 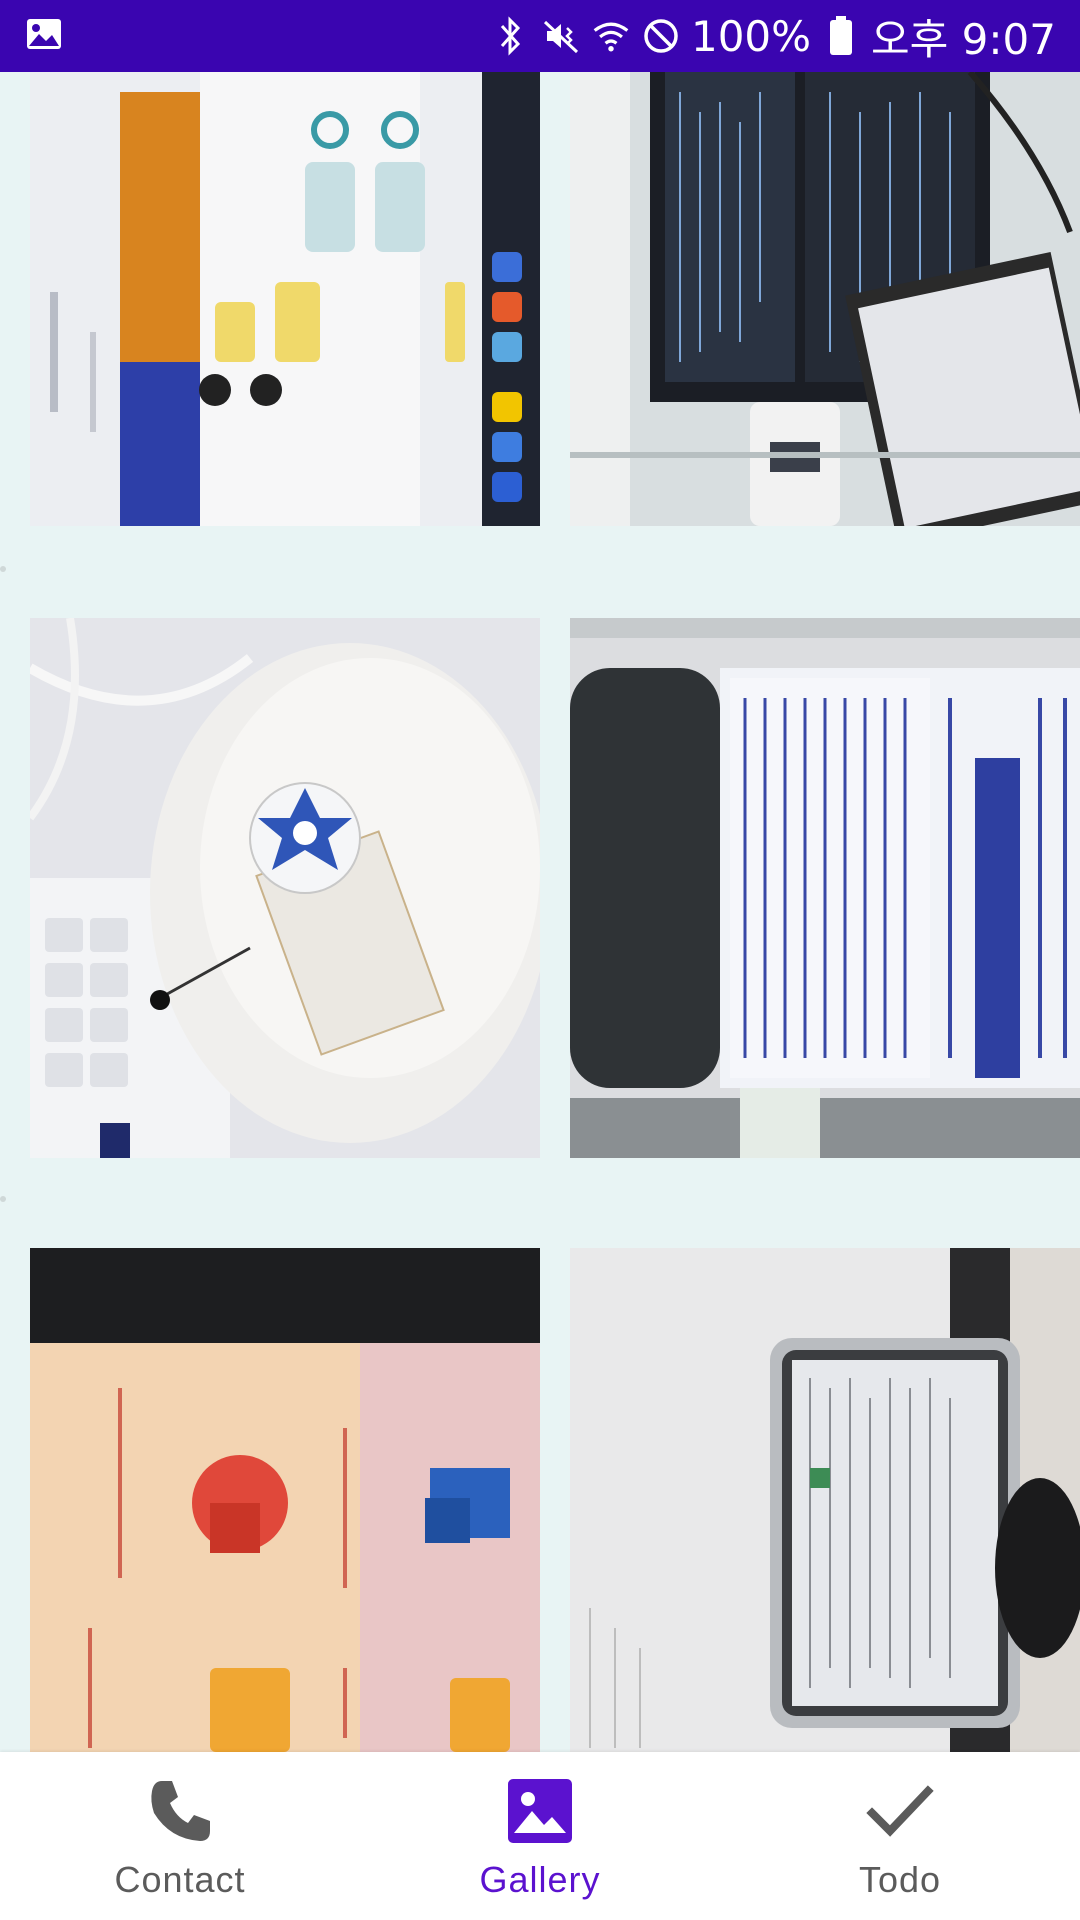 What do you see at coordinates (511, 36) in the screenshot?
I see `bluetooth-icon` at bounding box center [511, 36].